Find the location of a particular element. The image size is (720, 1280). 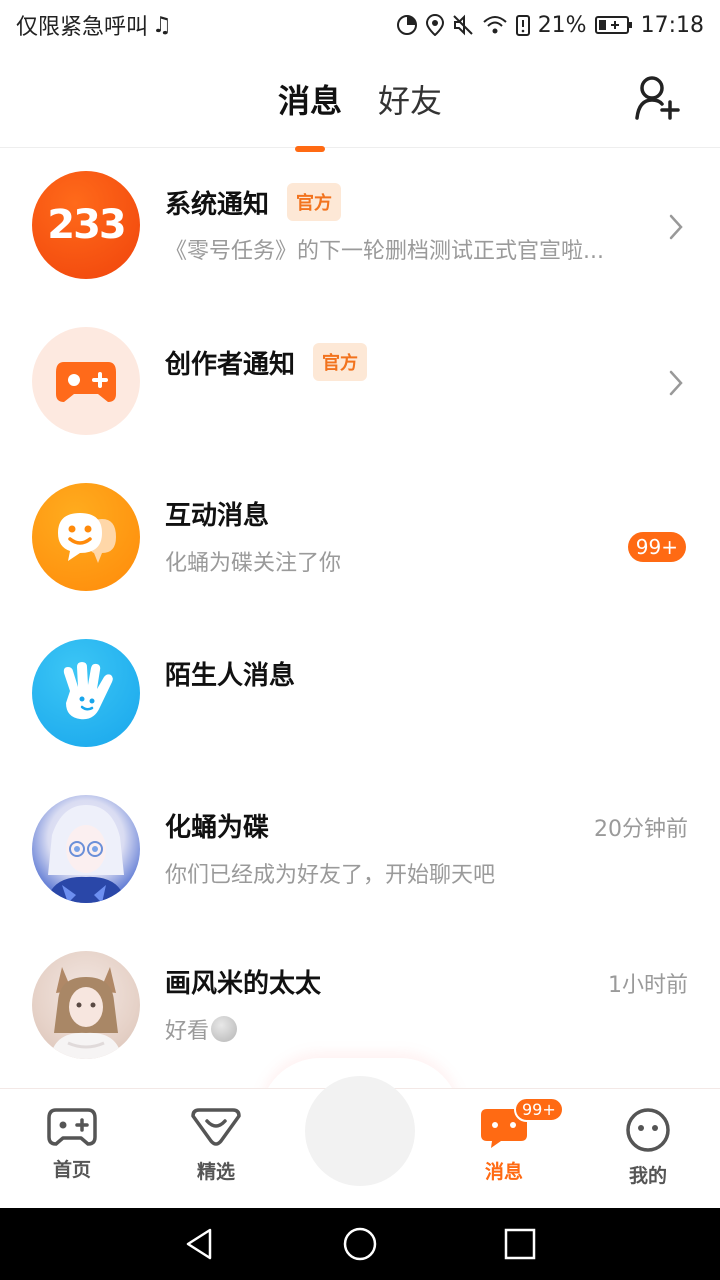

emoji-face-icon is located at coordinates (224, 1029).